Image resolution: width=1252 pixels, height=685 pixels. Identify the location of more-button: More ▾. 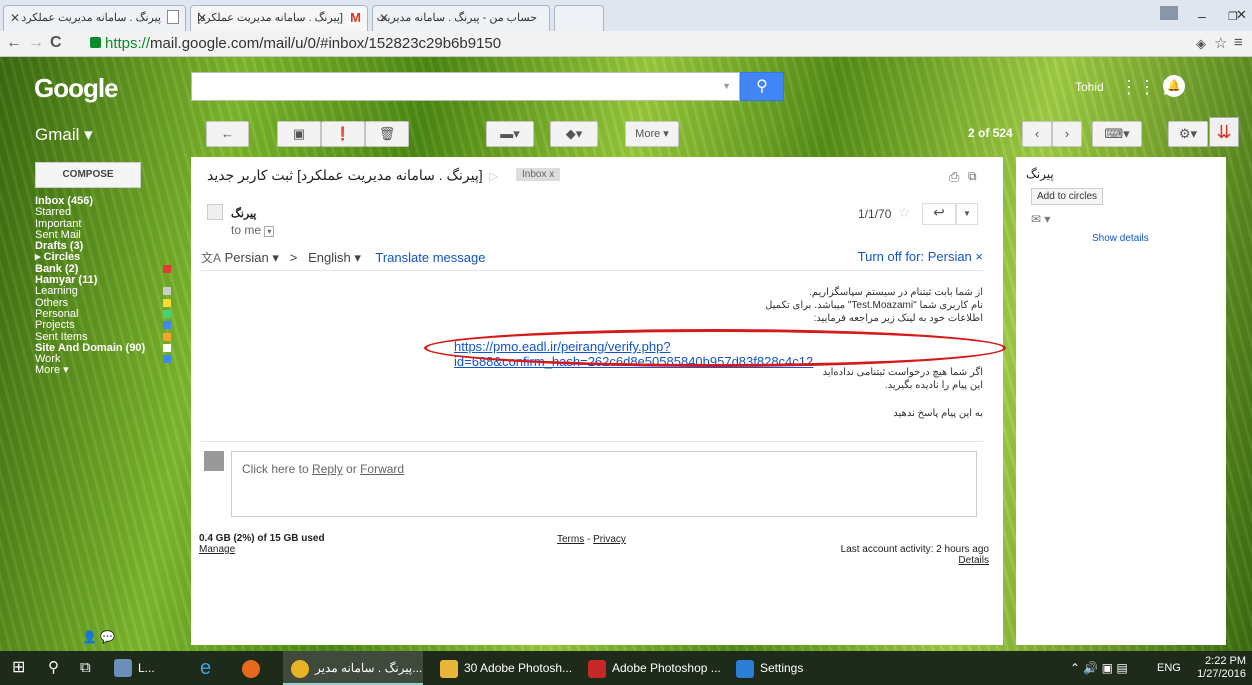
(652, 134).